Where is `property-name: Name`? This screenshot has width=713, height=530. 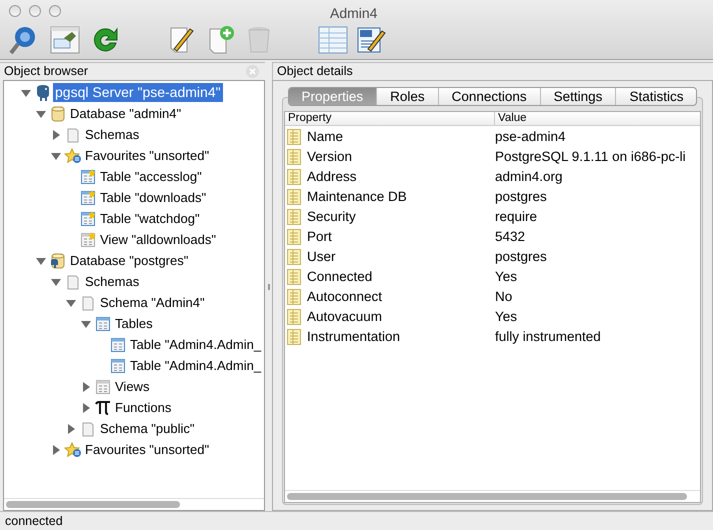
property-name: Name is located at coordinates (325, 137).